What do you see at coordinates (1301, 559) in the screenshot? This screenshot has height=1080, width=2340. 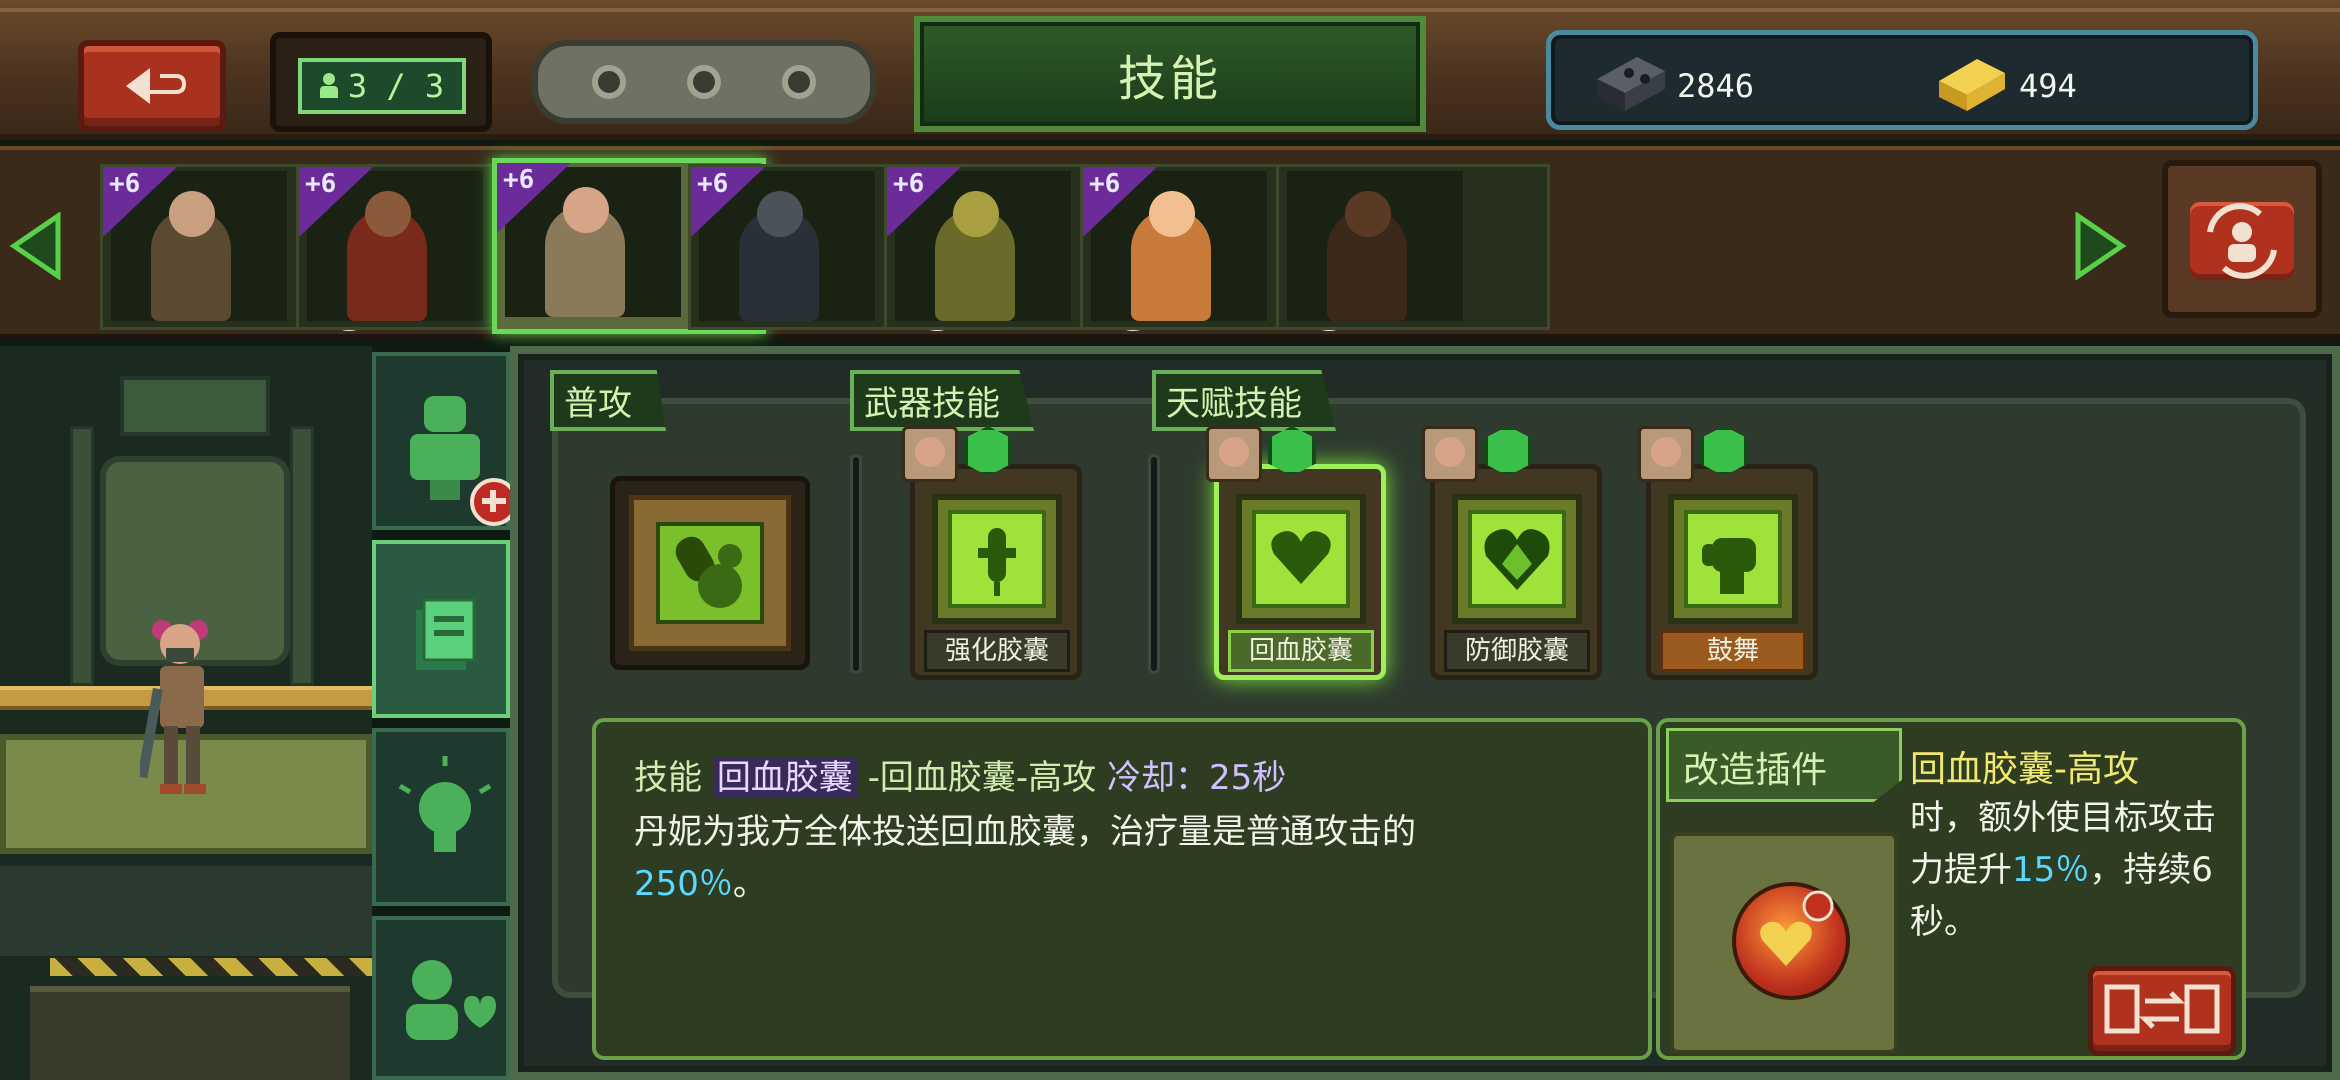 I see `heart-capsule-icon` at bounding box center [1301, 559].